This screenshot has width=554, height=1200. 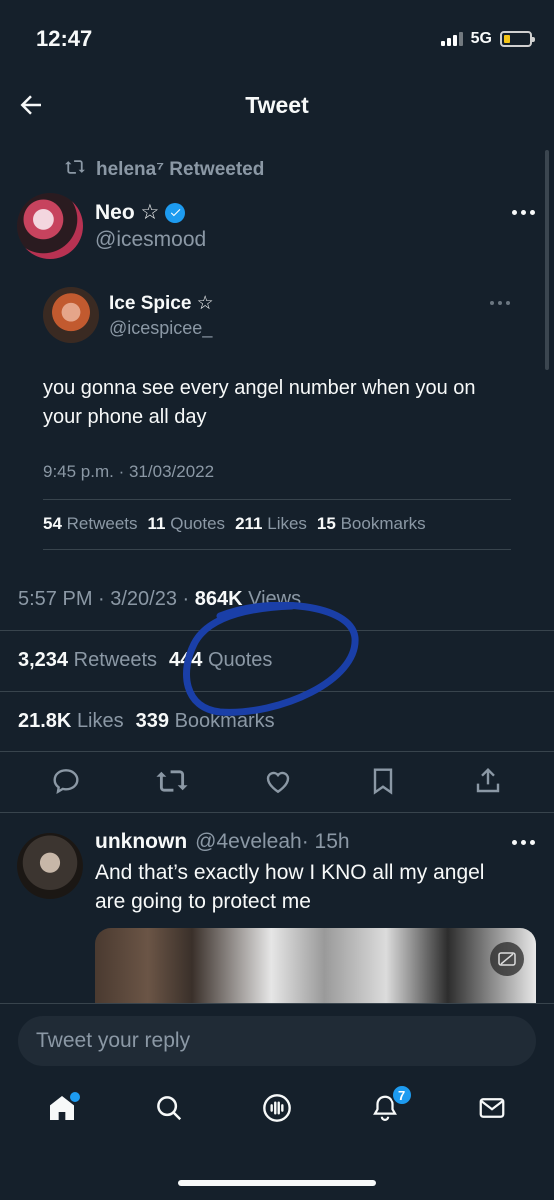 I want to click on reply-icon, so click(x=66, y=783).